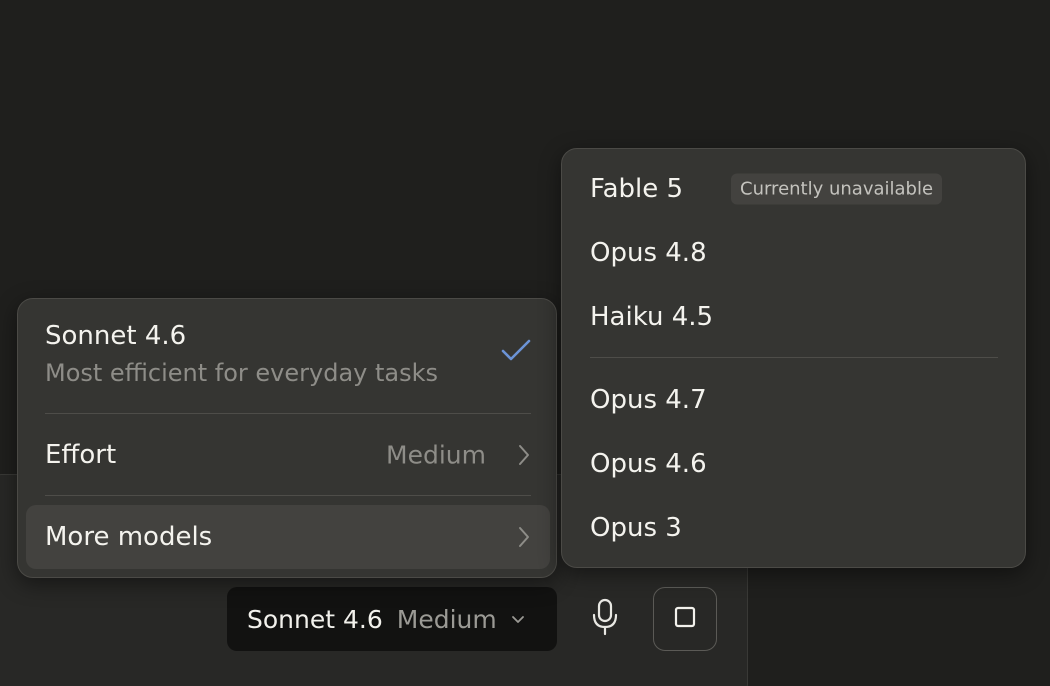 The image size is (1050, 686). What do you see at coordinates (288, 537) in the screenshot?
I see `more-models-menu-item: More models` at bounding box center [288, 537].